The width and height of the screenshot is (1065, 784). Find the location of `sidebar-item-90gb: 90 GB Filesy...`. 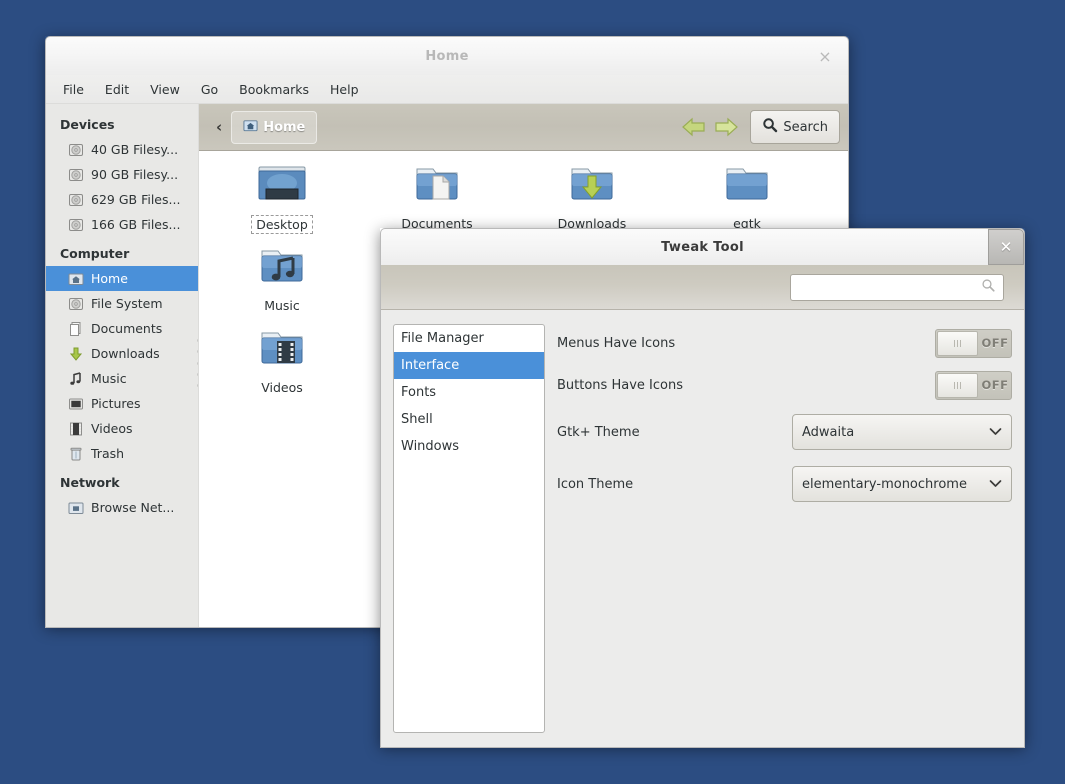

sidebar-item-90gb: 90 GB Filesy... is located at coordinates (122, 174).